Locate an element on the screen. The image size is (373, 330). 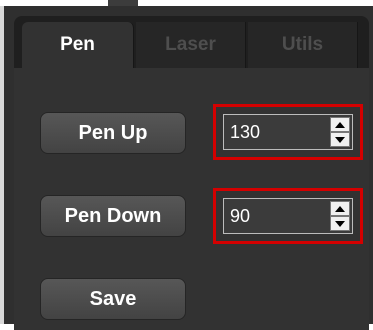
pen-up-spinner: 130 is located at coordinates (288, 132).